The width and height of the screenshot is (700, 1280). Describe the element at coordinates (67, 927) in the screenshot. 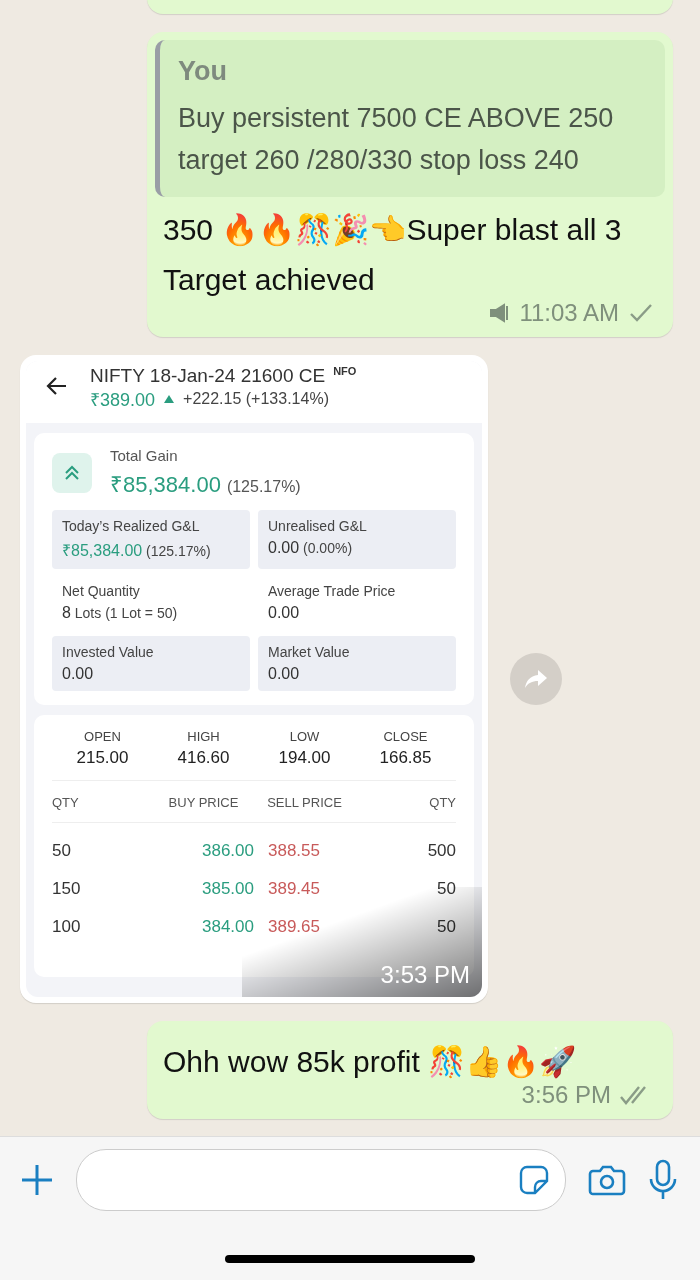

I see `depth-cell-text: 100` at that location.